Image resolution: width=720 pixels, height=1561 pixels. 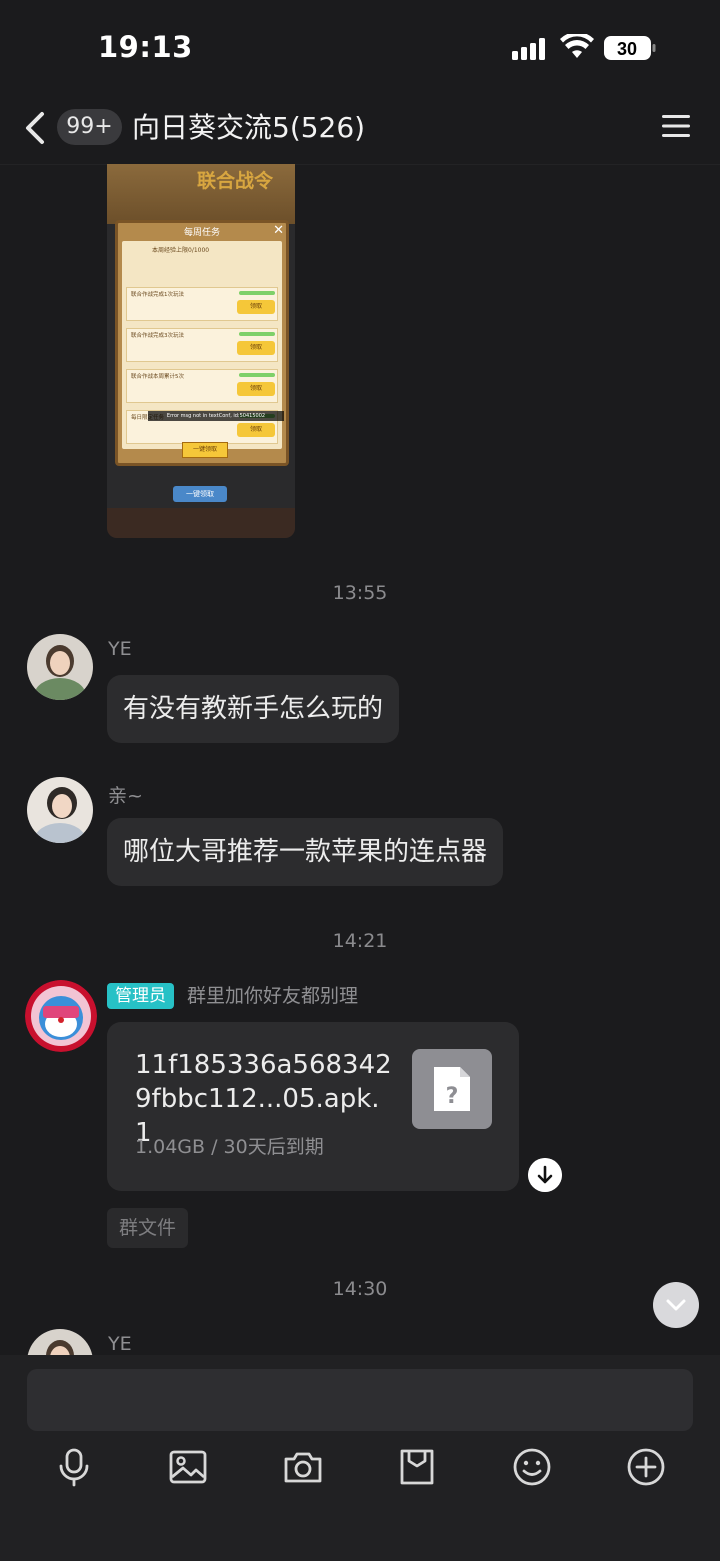 I want to click on image-close-icon: ✕, so click(x=278, y=230).